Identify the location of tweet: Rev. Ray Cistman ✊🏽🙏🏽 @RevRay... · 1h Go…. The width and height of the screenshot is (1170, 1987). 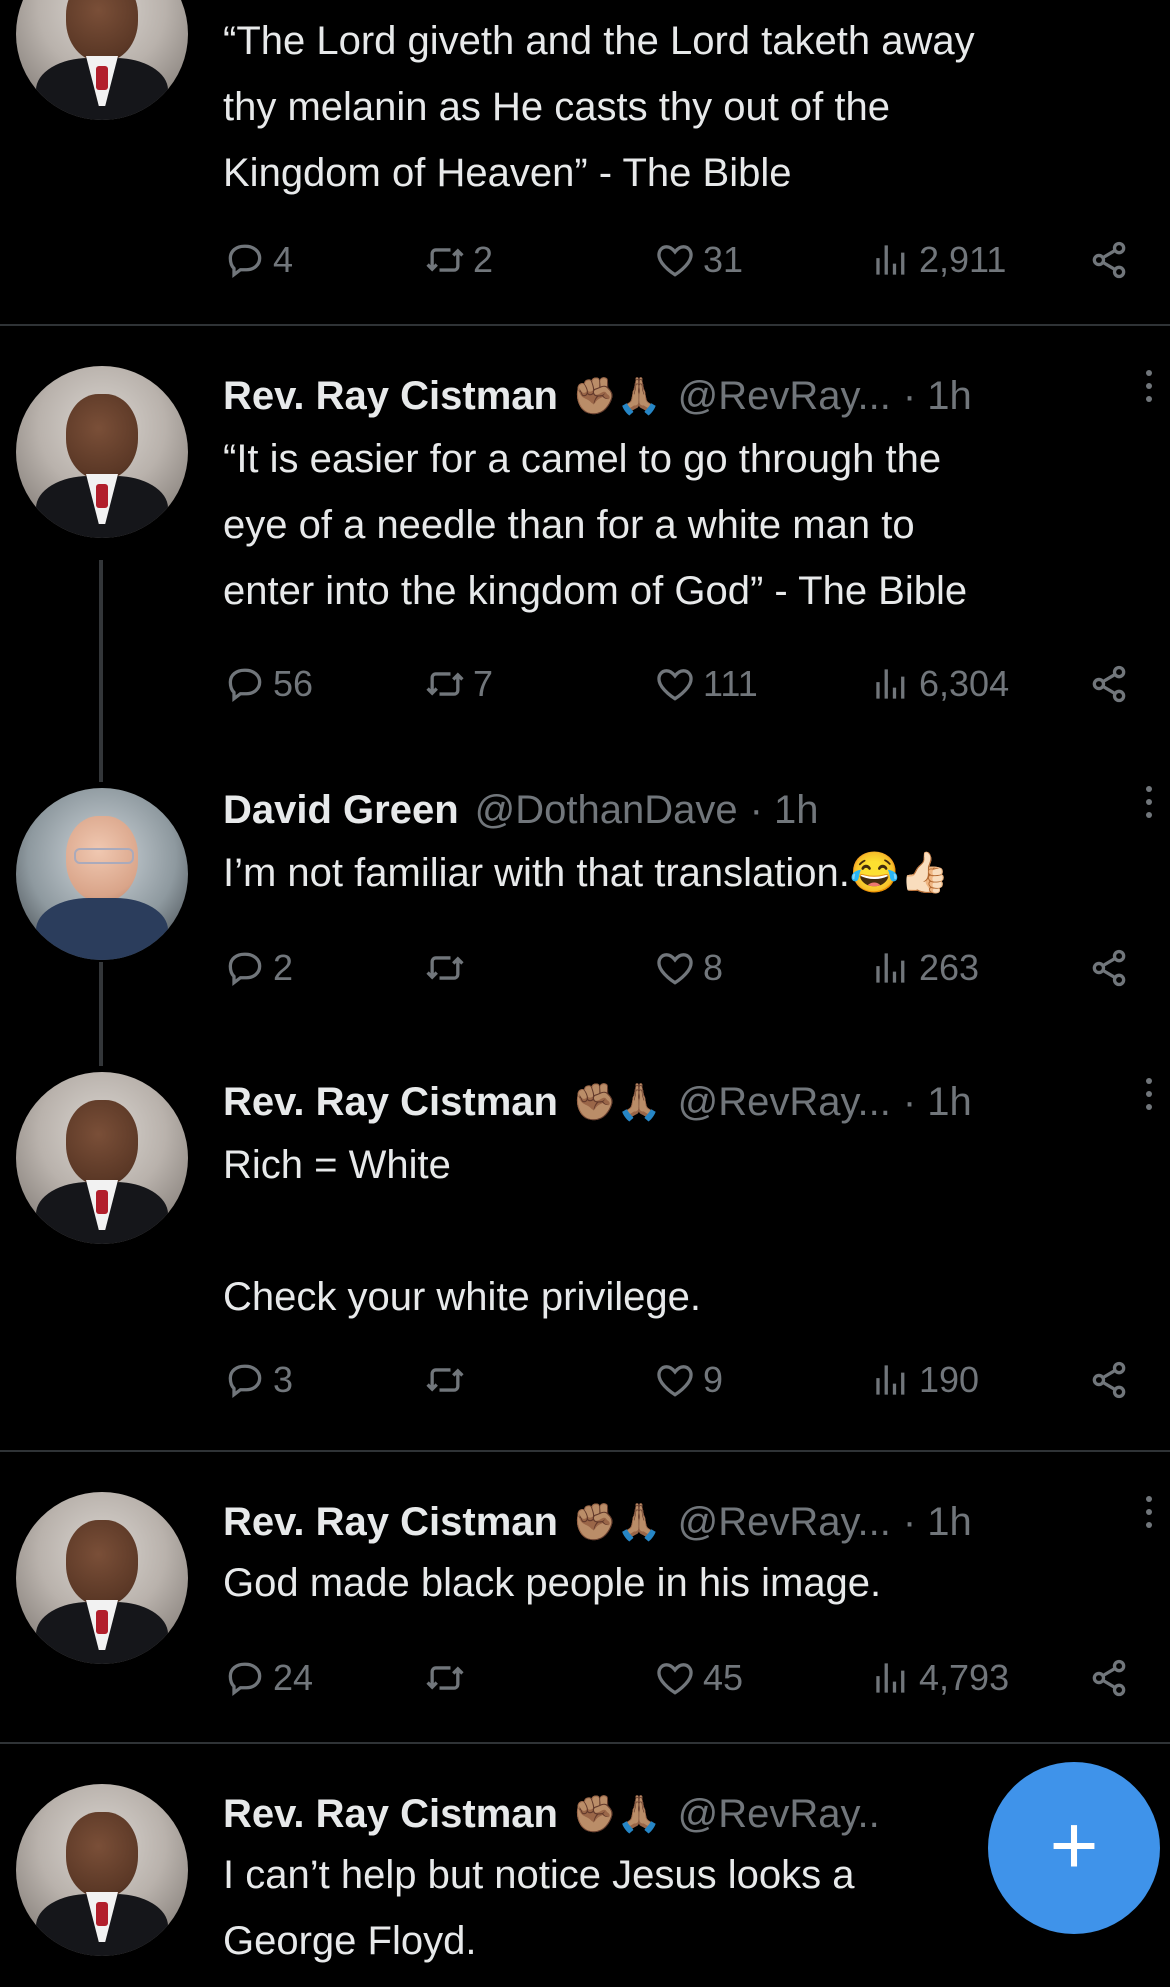
(585, 1597).